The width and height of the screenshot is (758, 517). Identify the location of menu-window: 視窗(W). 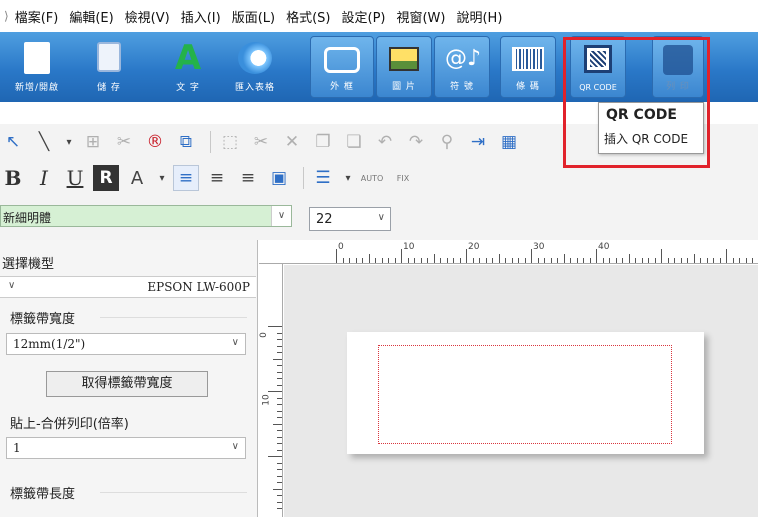
(420, 16).